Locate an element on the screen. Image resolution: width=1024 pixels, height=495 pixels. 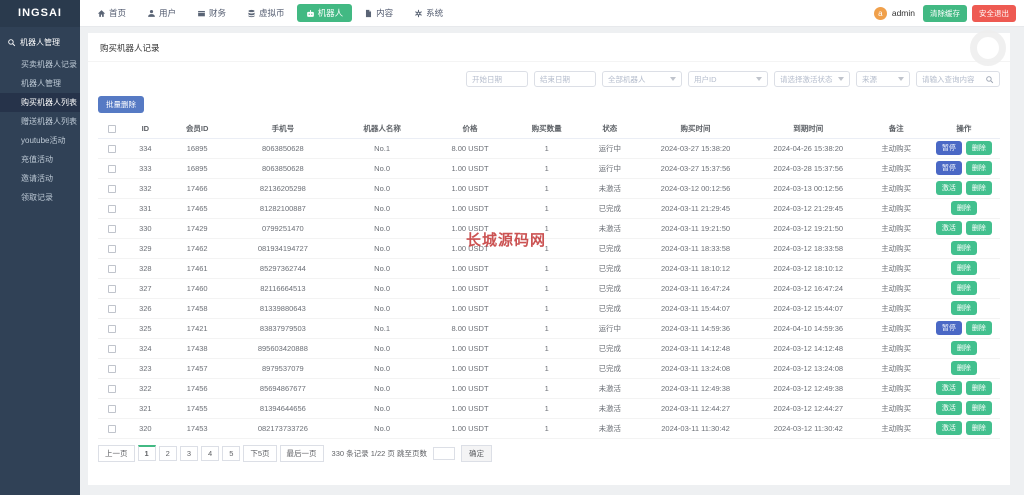
jump-page-input is located at coordinates (443, 453).